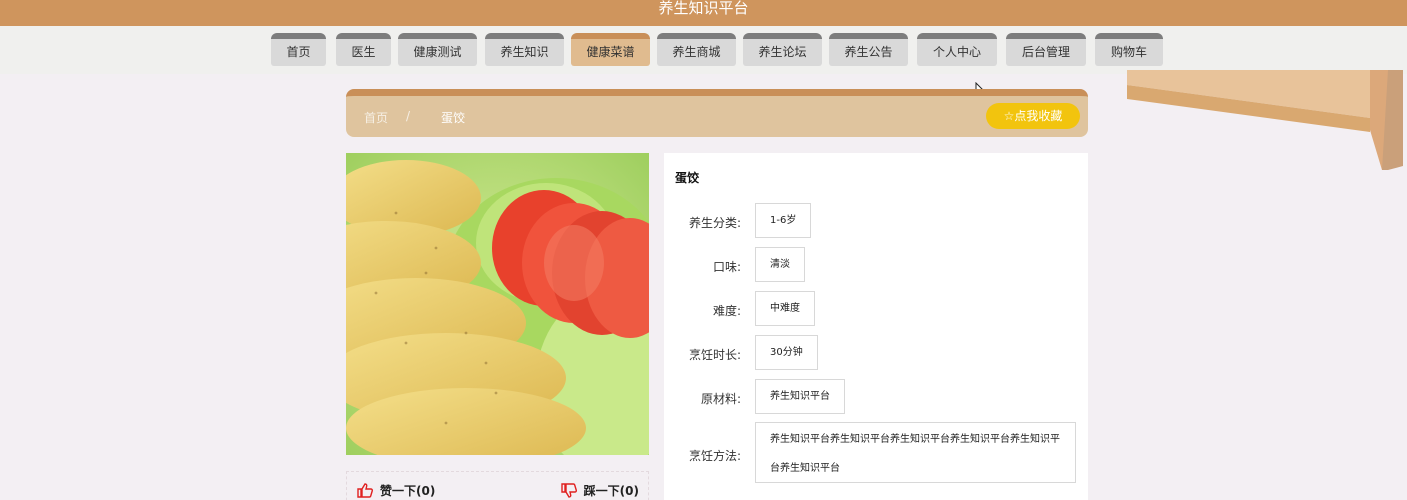 Image resolution: width=1407 pixels, height=500 pixels. What do you see at coordinates (1009, 116) in the screenshot?
I see `star-icon: ☆` at bounding box center [1009, 116].